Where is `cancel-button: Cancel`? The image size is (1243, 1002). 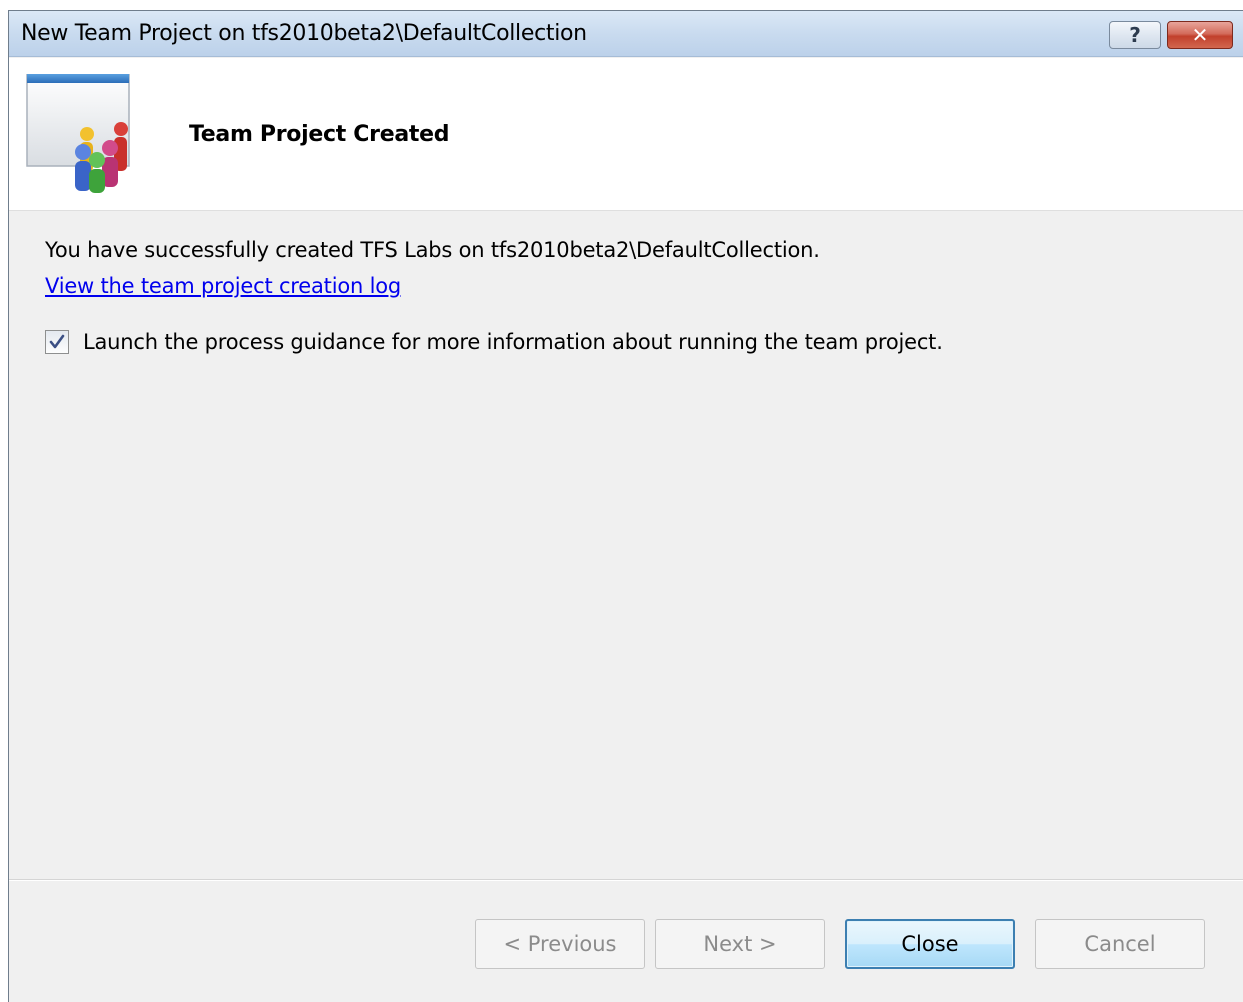
cancel-button: Cancel is located at coordinates (1120, 944).